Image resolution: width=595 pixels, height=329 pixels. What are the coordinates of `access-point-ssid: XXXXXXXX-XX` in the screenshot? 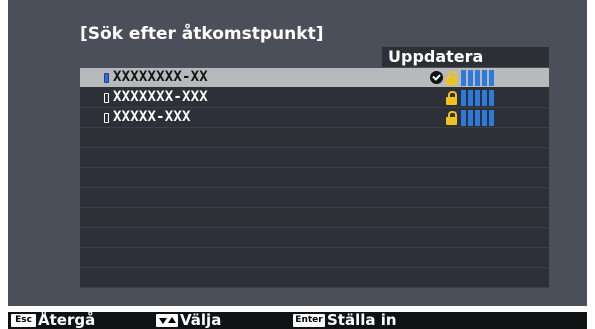 It's located at (160, 77).